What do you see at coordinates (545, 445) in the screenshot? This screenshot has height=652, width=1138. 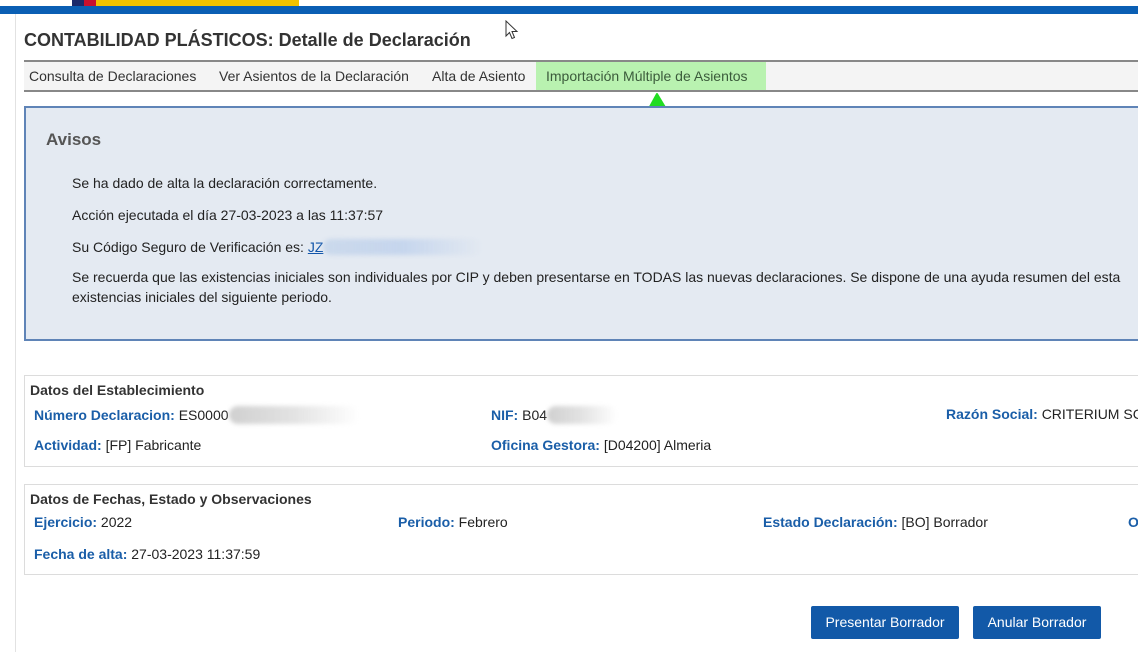 I see `oficina-gestora-label: Oficina Gestora:` at bounding box center [545, 445].